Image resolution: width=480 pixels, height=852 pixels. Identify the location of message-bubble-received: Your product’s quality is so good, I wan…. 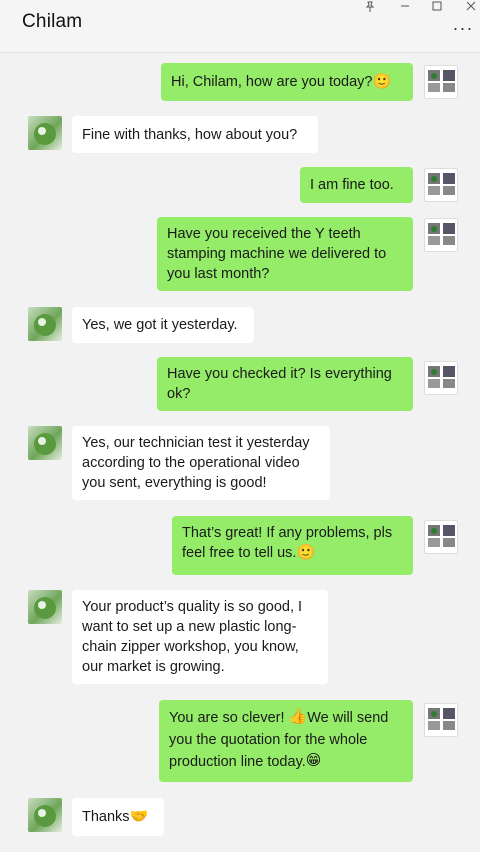
(200, 637).